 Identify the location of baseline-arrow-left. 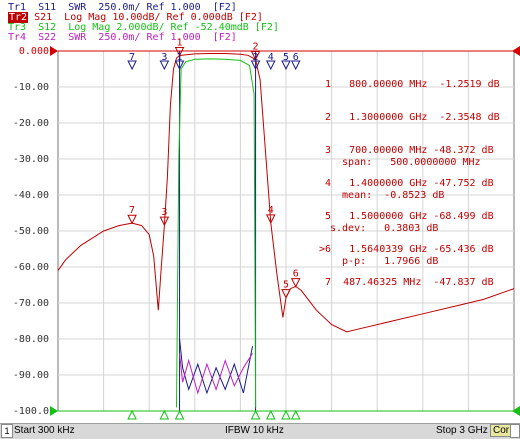
(54, 411).